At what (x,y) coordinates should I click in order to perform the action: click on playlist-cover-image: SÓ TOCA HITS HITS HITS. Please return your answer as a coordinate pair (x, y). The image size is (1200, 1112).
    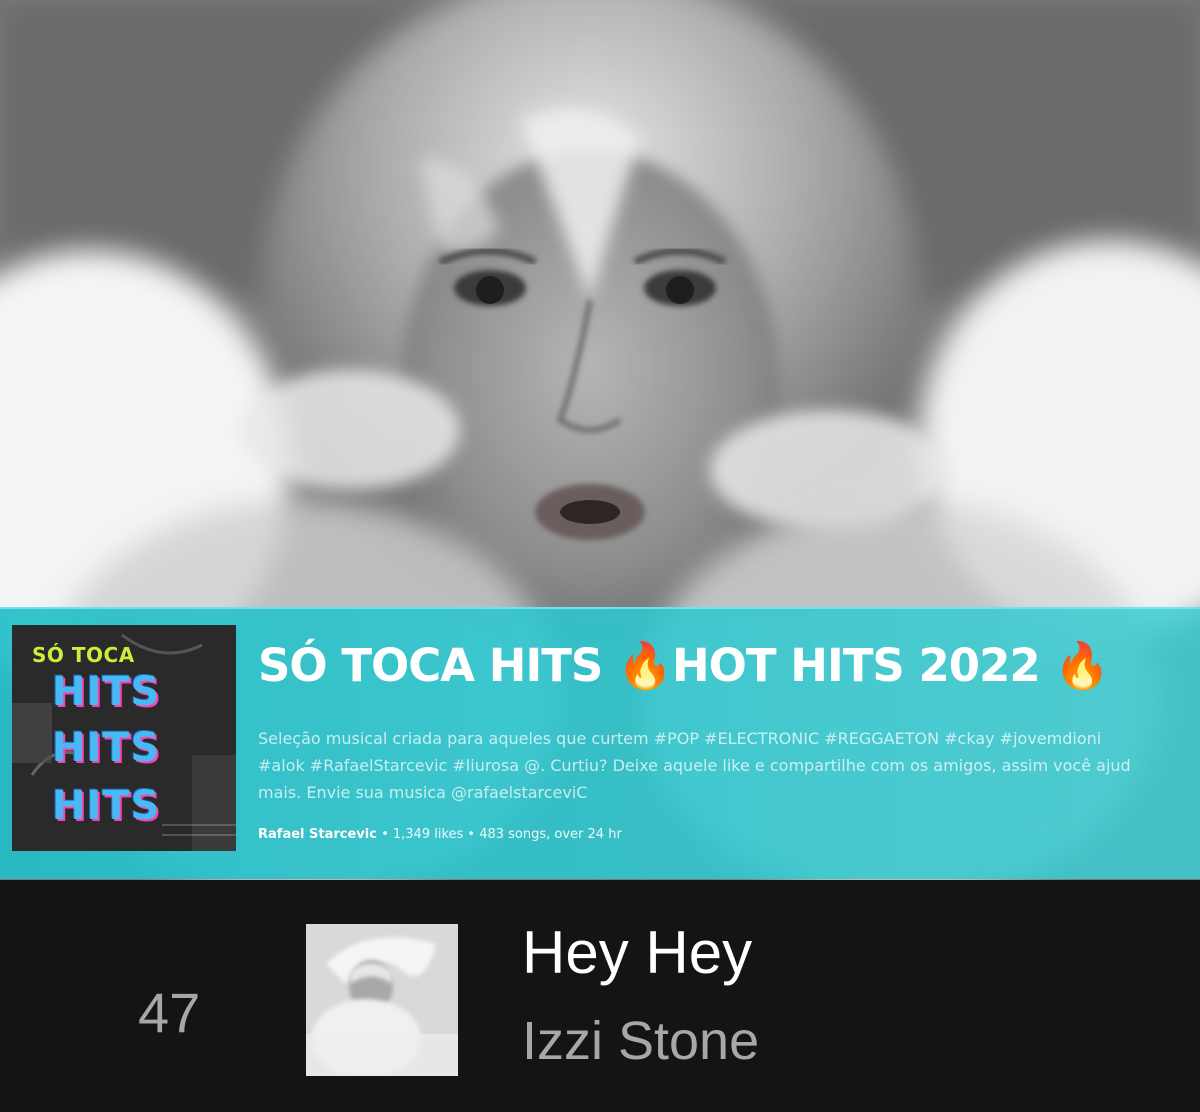
    Looking at the image, I should click on (124, 738).